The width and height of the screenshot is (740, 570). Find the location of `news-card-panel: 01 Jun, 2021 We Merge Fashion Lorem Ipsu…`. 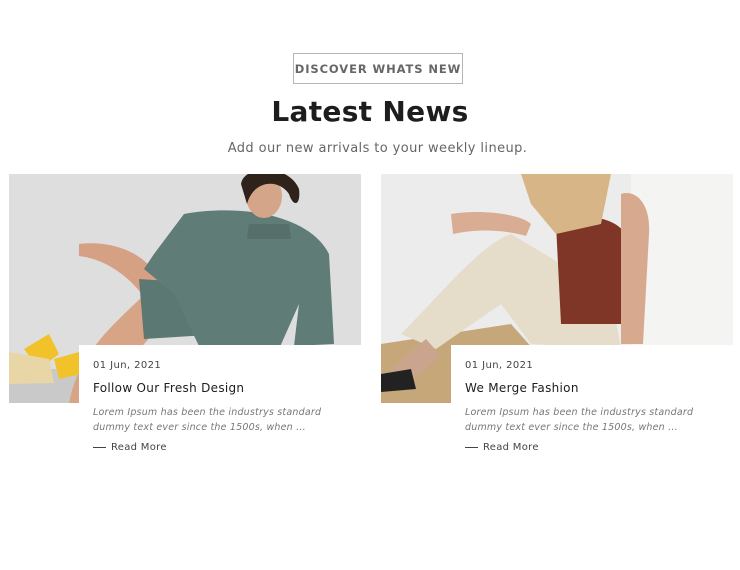

news-card-panel: 01 Jun, 2021 We Merge Fashion Lorem Ipsu… is located at coordinates (592, 402).